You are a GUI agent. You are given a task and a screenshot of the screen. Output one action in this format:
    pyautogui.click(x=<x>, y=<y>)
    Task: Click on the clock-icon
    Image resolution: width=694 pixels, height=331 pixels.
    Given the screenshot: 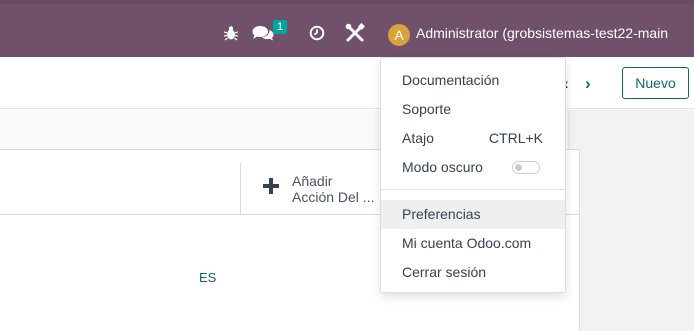 What is the action you would take?
    pyautogui.click(x=317, y=33)
    